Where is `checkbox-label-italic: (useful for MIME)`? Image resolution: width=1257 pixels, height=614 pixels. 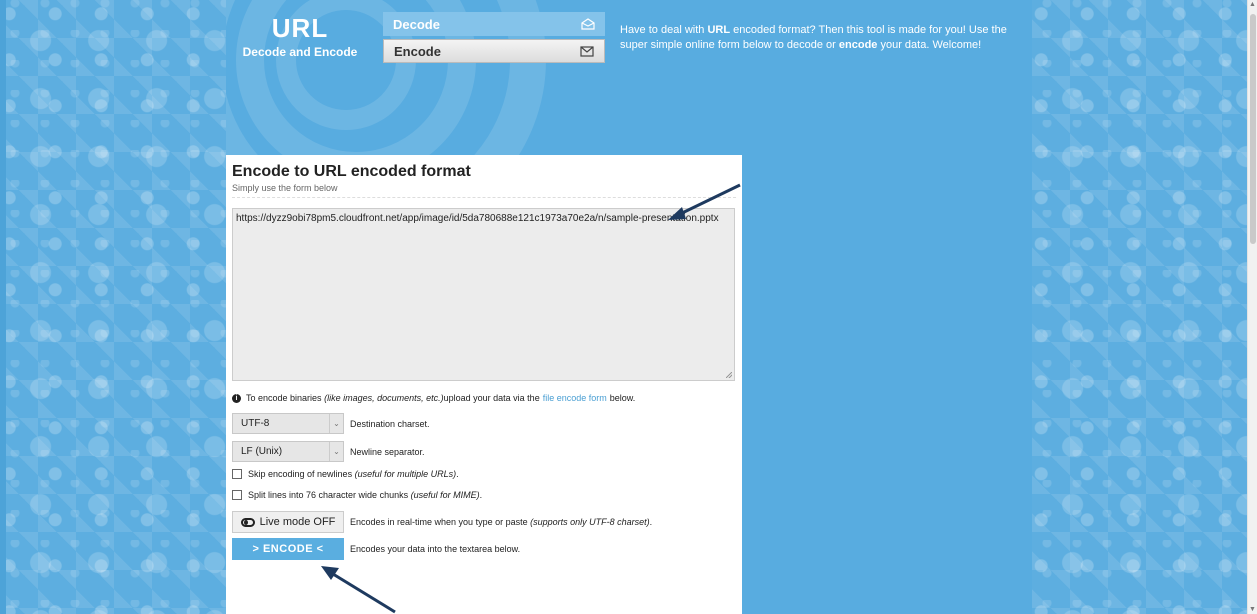 checkbox-label-italic: (useful for MIME) is located at coordinates (445, 495).